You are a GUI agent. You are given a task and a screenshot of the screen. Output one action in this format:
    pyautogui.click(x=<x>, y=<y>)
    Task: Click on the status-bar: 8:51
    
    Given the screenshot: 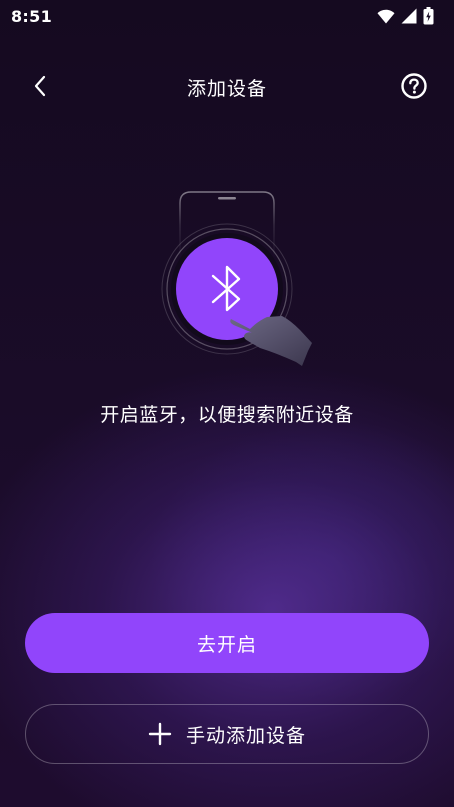 What is the action you would take?
    pyautogui.click(x=227, y=16)
    